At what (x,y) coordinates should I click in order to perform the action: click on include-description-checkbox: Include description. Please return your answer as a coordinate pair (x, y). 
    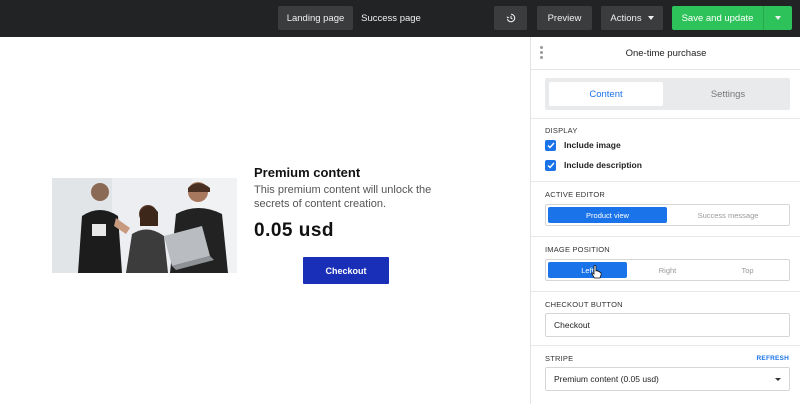
    Looking at the image, I should click on (593, 165).